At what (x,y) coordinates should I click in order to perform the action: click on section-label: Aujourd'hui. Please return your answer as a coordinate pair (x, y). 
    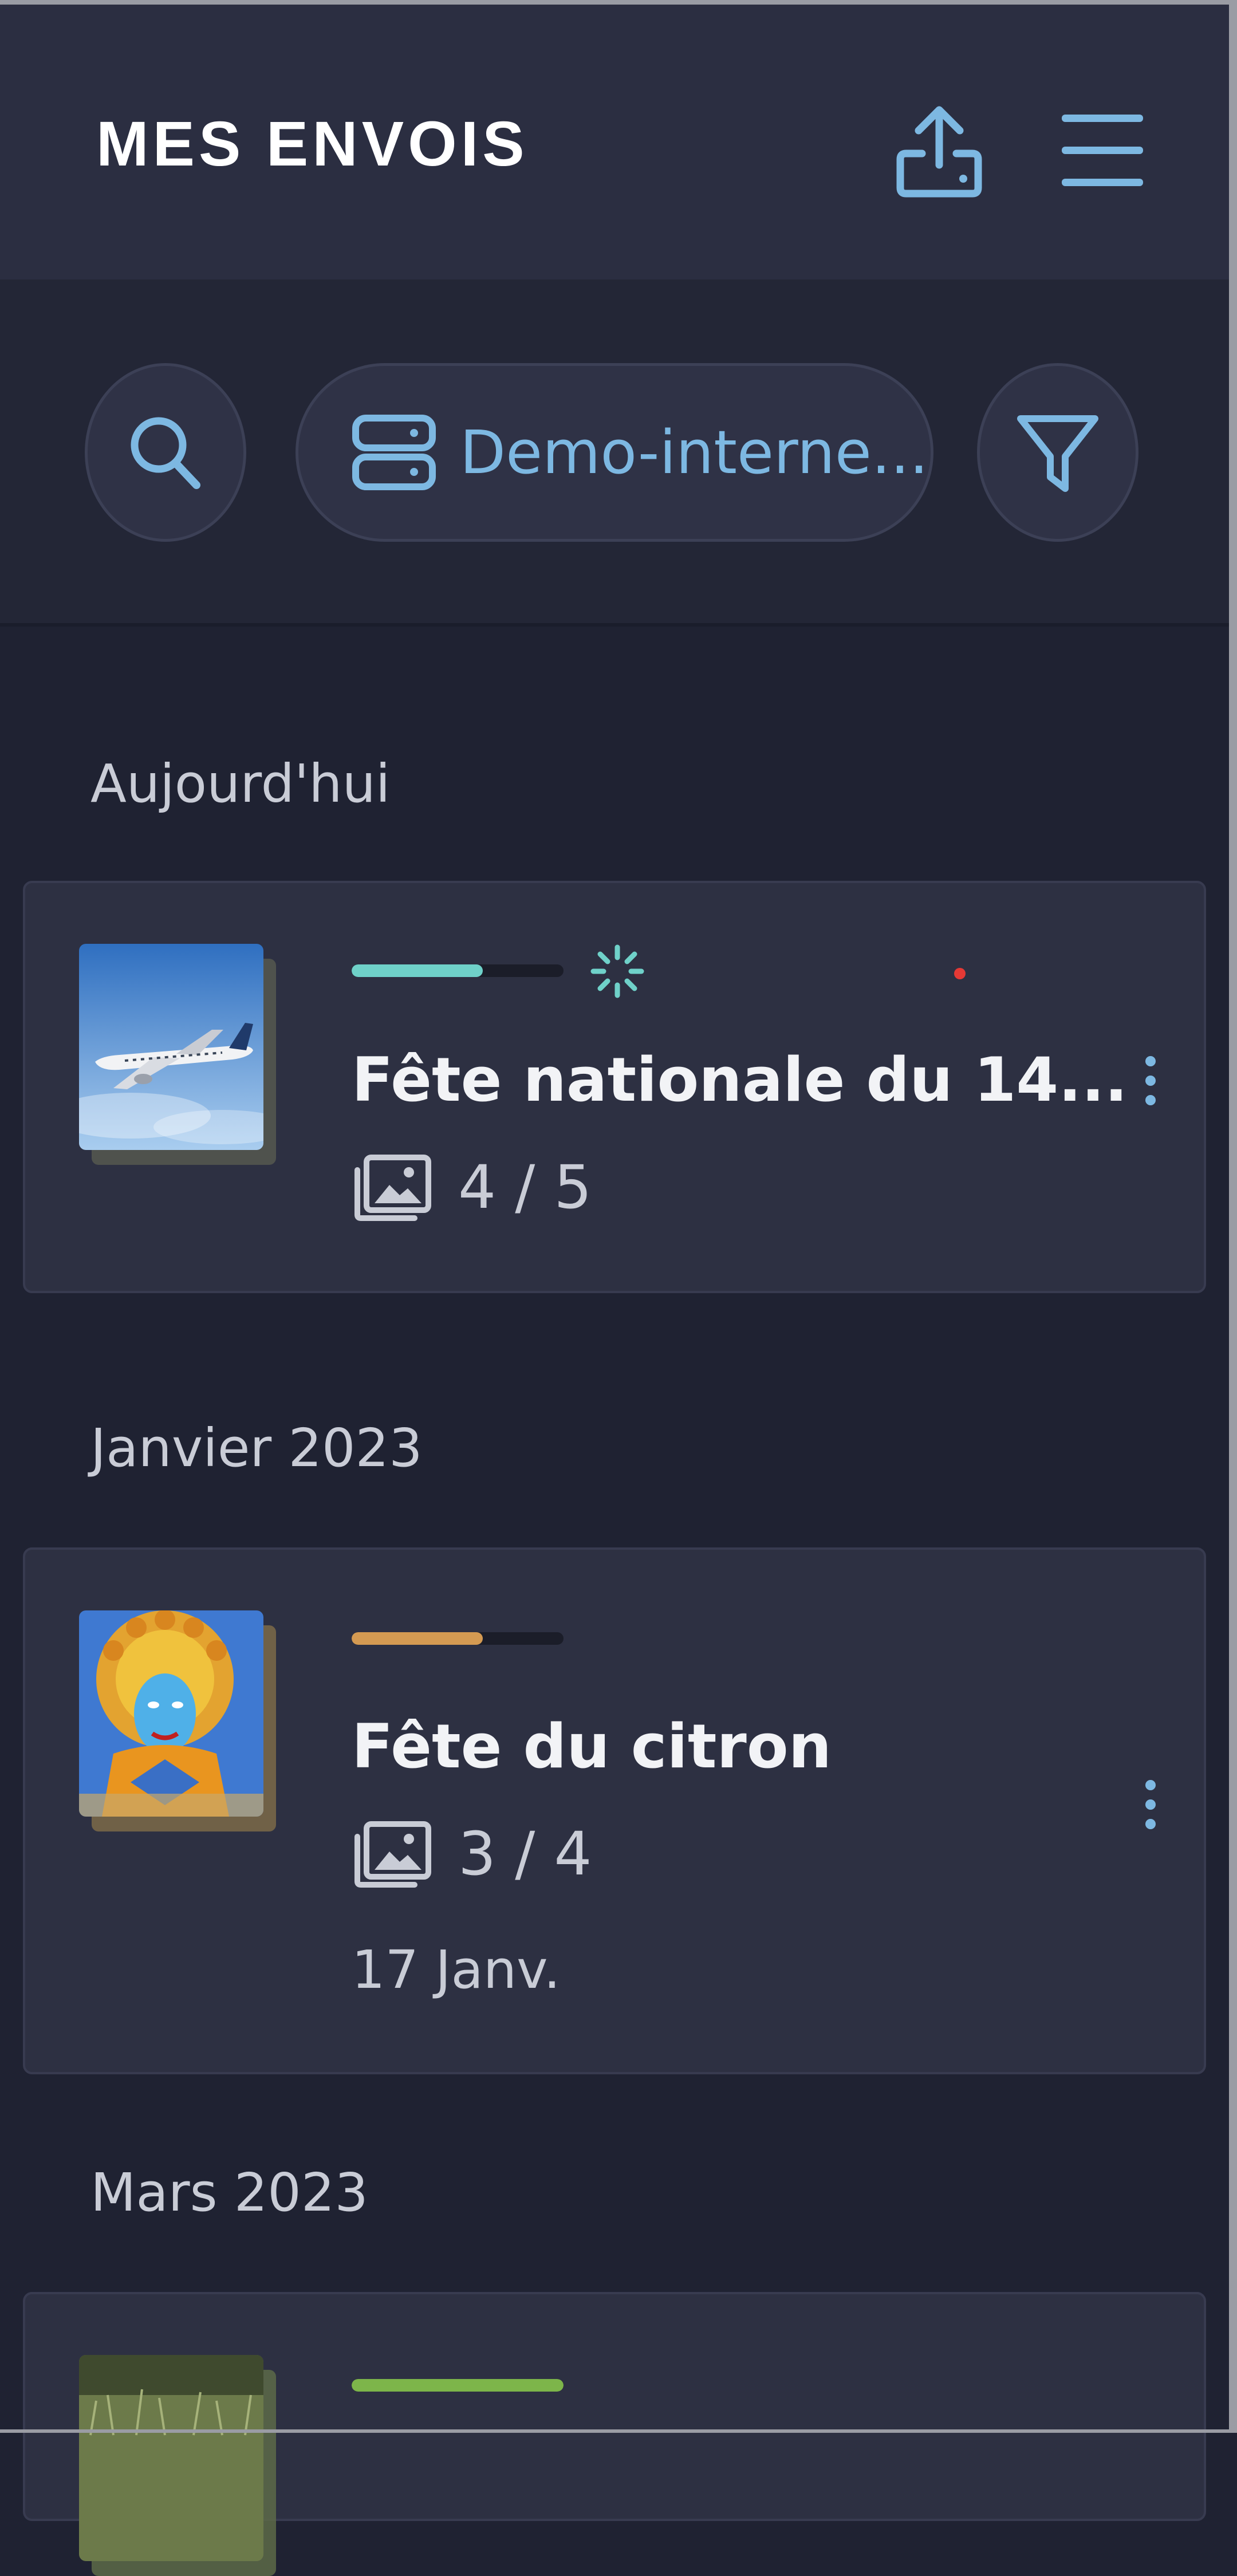
    Looking at the image, I should click on (240, 784).